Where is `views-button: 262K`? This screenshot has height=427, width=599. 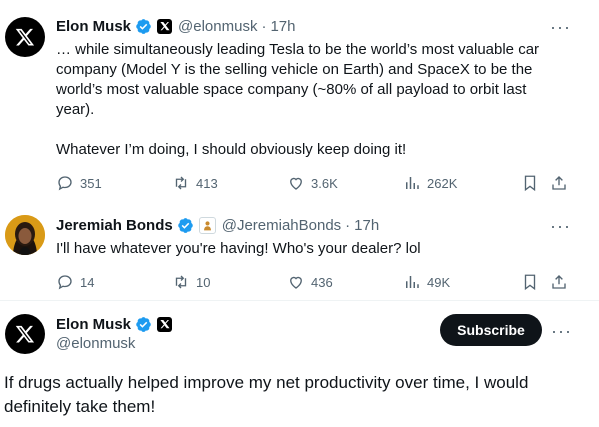 views-button: 262K is located at coordinates (430, 183).